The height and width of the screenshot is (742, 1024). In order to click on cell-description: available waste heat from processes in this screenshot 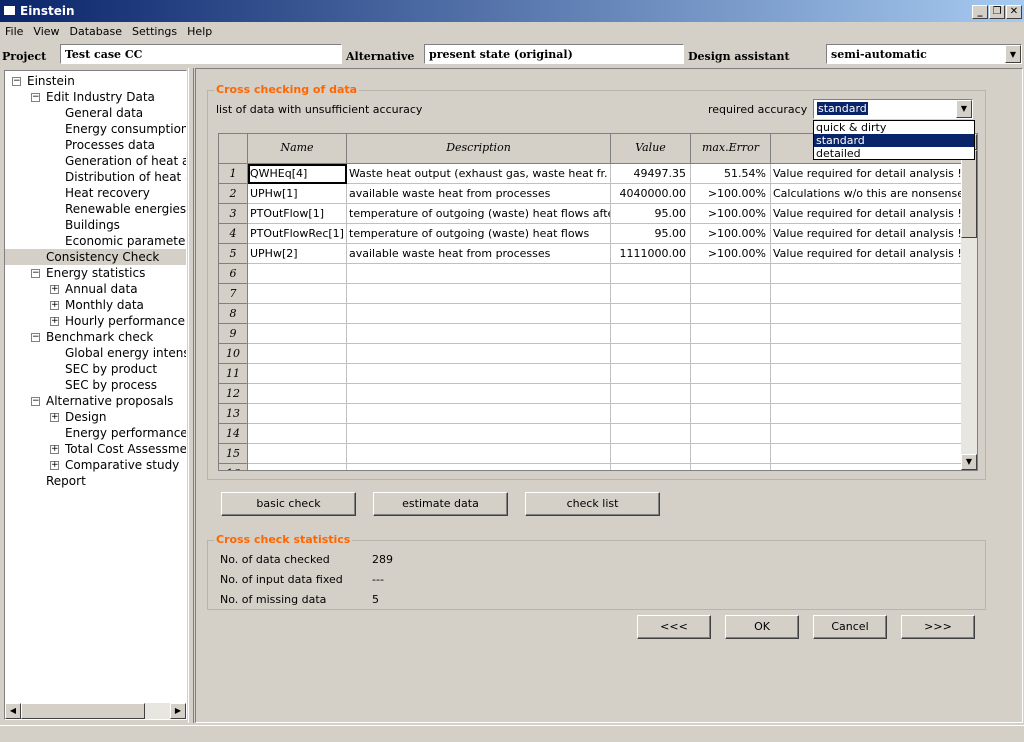, I will do `click(479, 254)`.